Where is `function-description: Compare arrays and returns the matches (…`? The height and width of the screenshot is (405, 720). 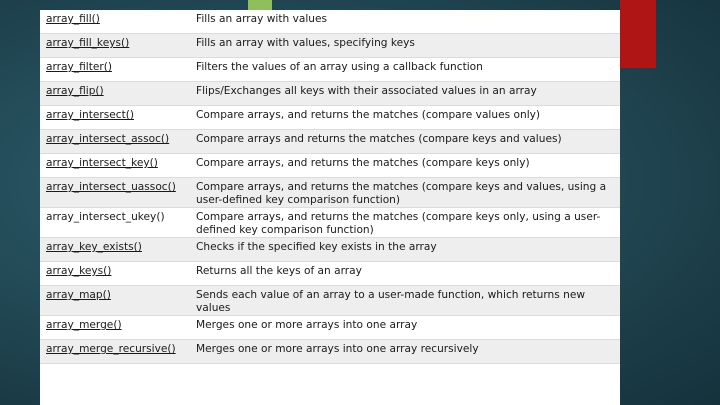 function-description: Compare arrays and returns the matches (… is located at coordinates (405, 141).